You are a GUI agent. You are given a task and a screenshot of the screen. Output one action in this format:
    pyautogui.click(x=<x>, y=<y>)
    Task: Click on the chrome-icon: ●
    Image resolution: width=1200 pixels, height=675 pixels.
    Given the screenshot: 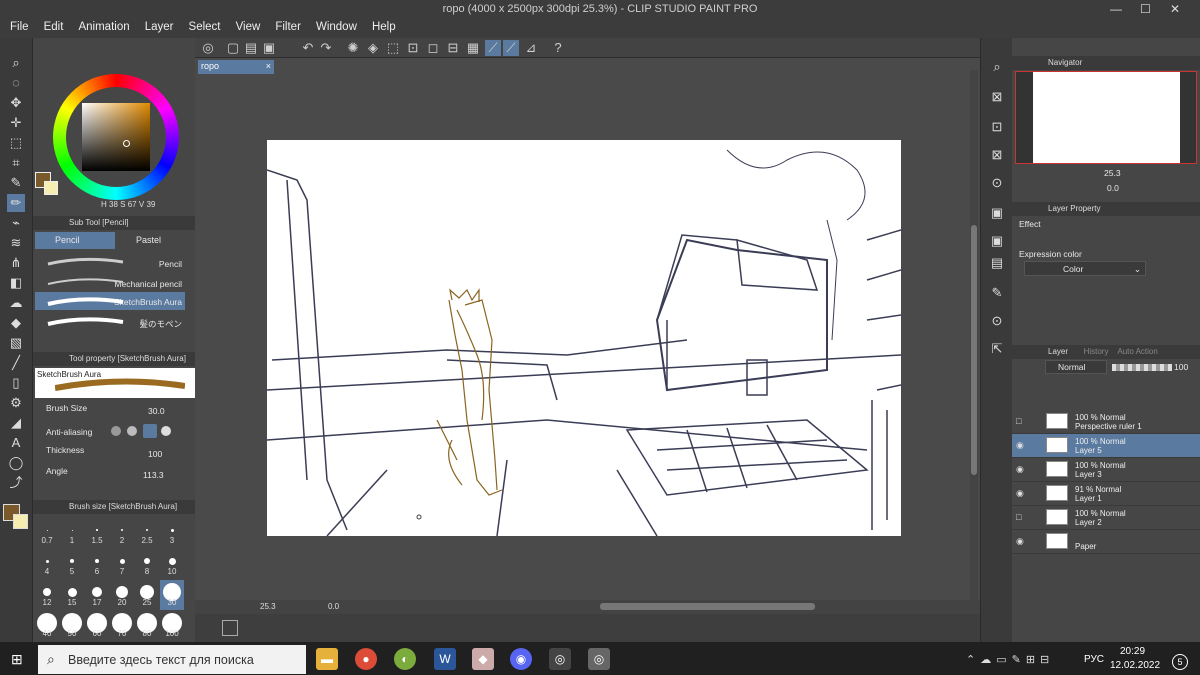 What is the action you would take?
    pyautogui.click(x=366, y=659)
    